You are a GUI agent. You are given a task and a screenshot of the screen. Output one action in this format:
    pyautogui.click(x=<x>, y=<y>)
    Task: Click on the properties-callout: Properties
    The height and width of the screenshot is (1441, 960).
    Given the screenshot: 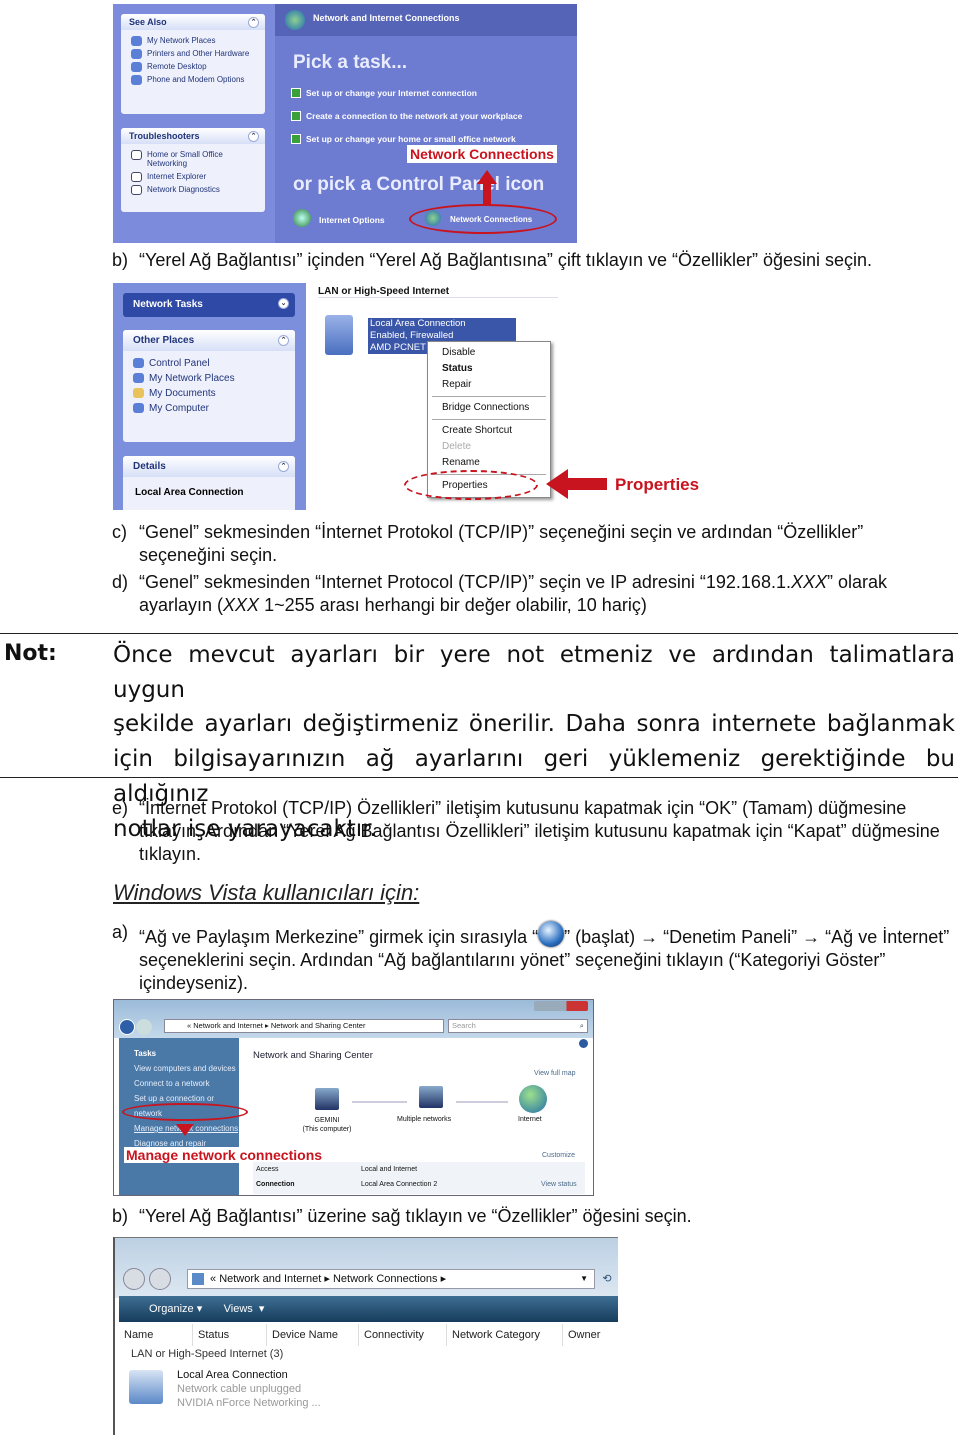 What is the action you would take?
    pyautogui.click(x=657, y=484)
    